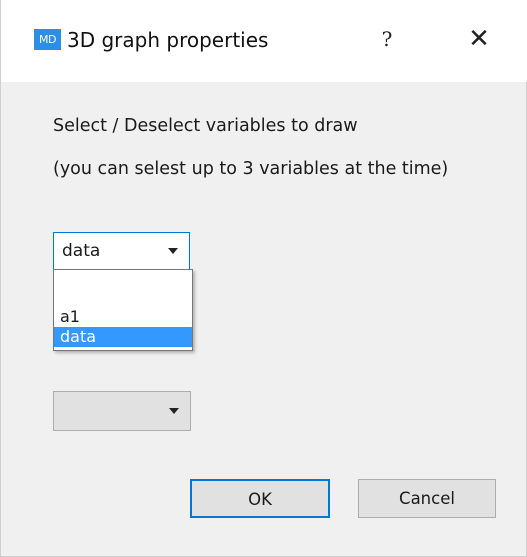 The image size is (527, 557). I want to click on dropdown-option-empty, so click(123, 282).